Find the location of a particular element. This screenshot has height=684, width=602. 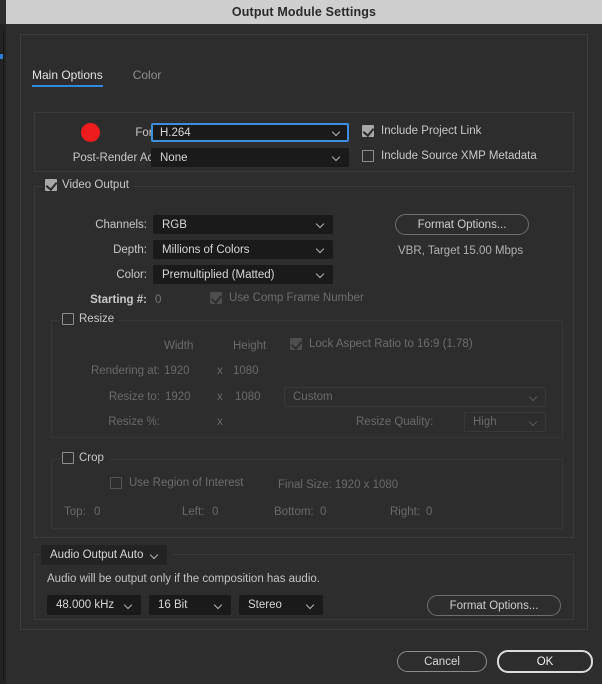

audio-output-legend: Audio Output Auto is located at coordinates (107, 555).